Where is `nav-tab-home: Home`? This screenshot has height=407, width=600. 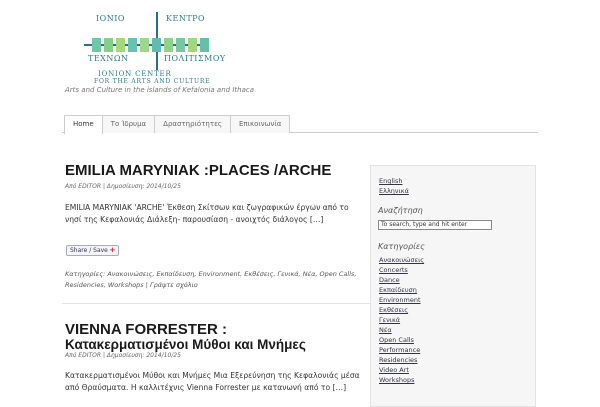 nav-tab-home: Home is located at coordinates (83, 124).